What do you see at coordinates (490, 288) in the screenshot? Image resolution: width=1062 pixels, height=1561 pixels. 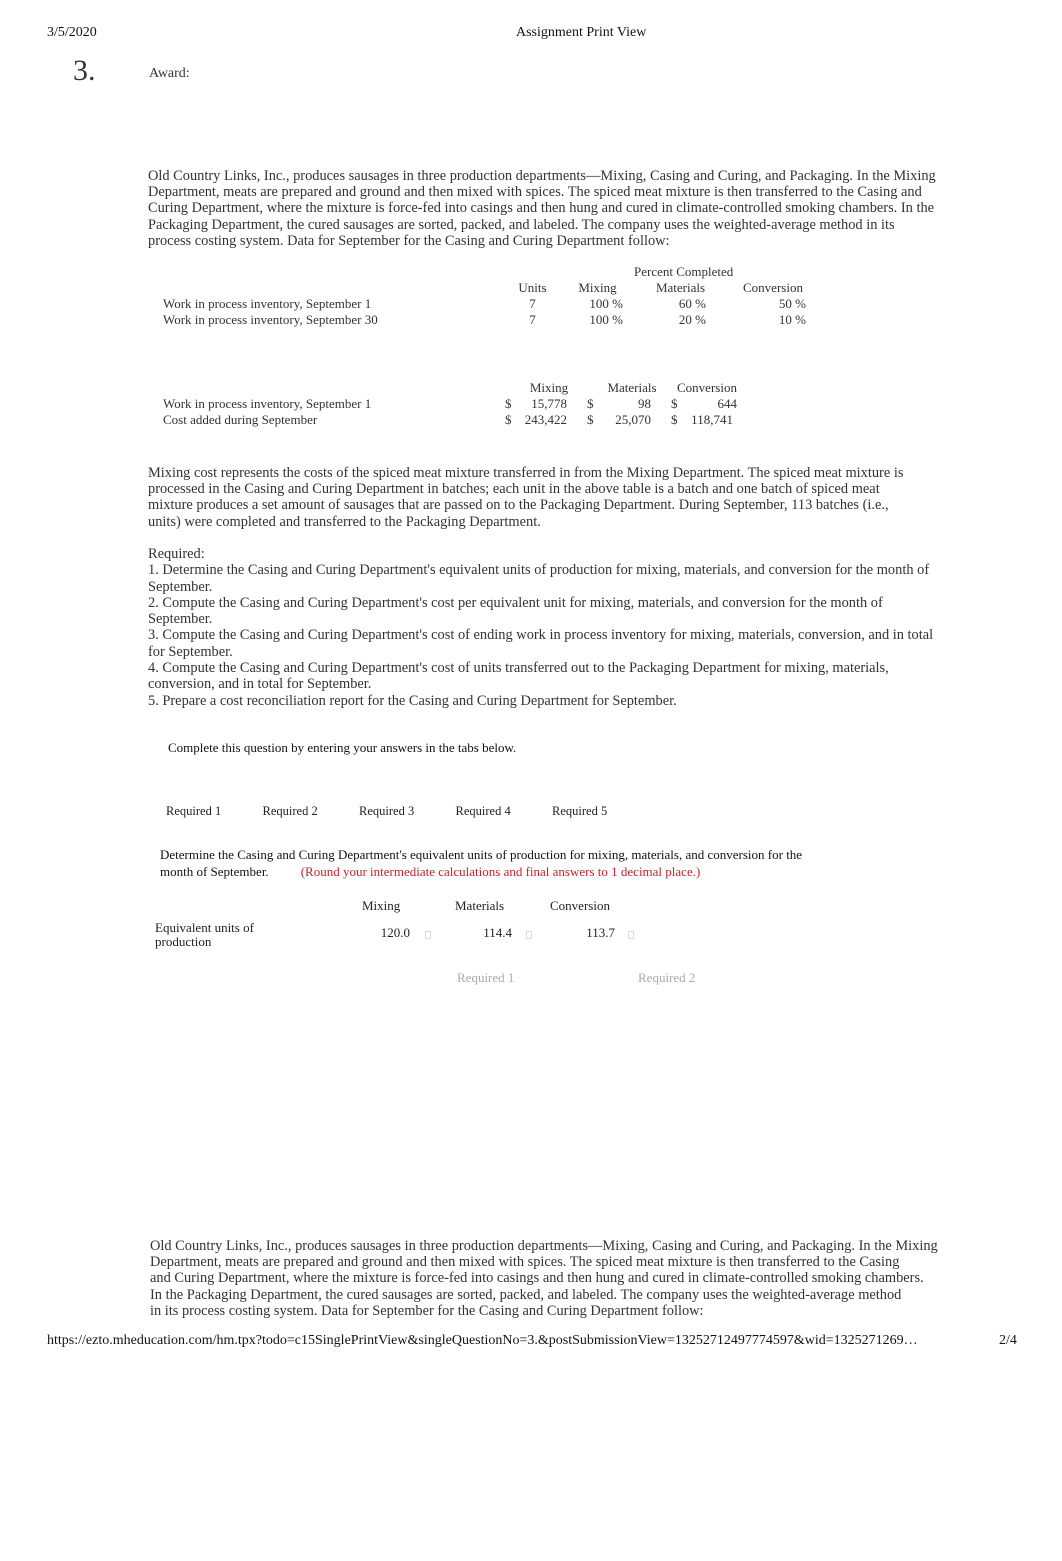 I see `table-header-row: Units Mixing Materials Conversion` at bounding box center [490, 288].